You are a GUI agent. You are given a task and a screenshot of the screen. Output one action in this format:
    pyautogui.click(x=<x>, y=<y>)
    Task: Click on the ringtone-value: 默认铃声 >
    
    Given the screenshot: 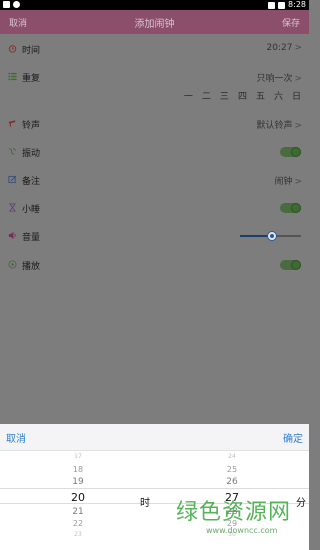 What is the action you would take?
    pyautogui.click(x=279, y=126)
    